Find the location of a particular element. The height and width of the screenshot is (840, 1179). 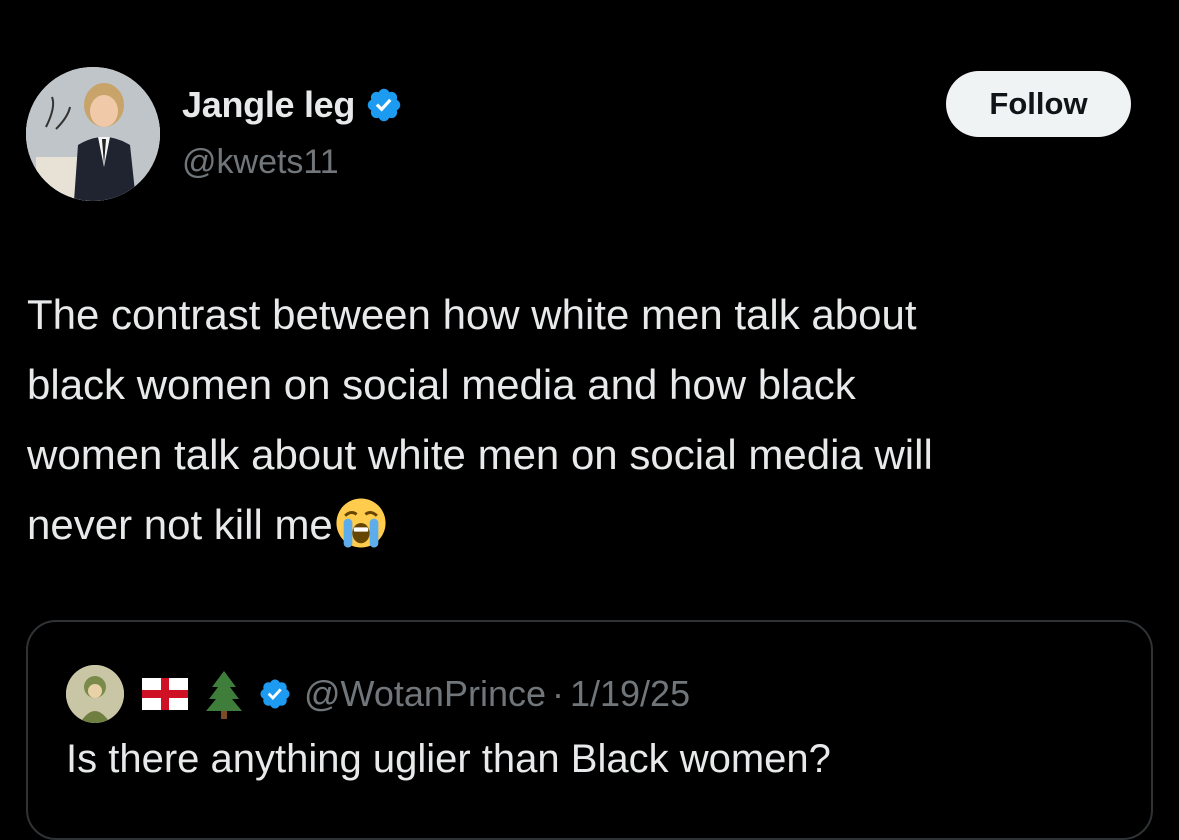

quoted-date: 1/19/25 is located at coordinates (630, 694).